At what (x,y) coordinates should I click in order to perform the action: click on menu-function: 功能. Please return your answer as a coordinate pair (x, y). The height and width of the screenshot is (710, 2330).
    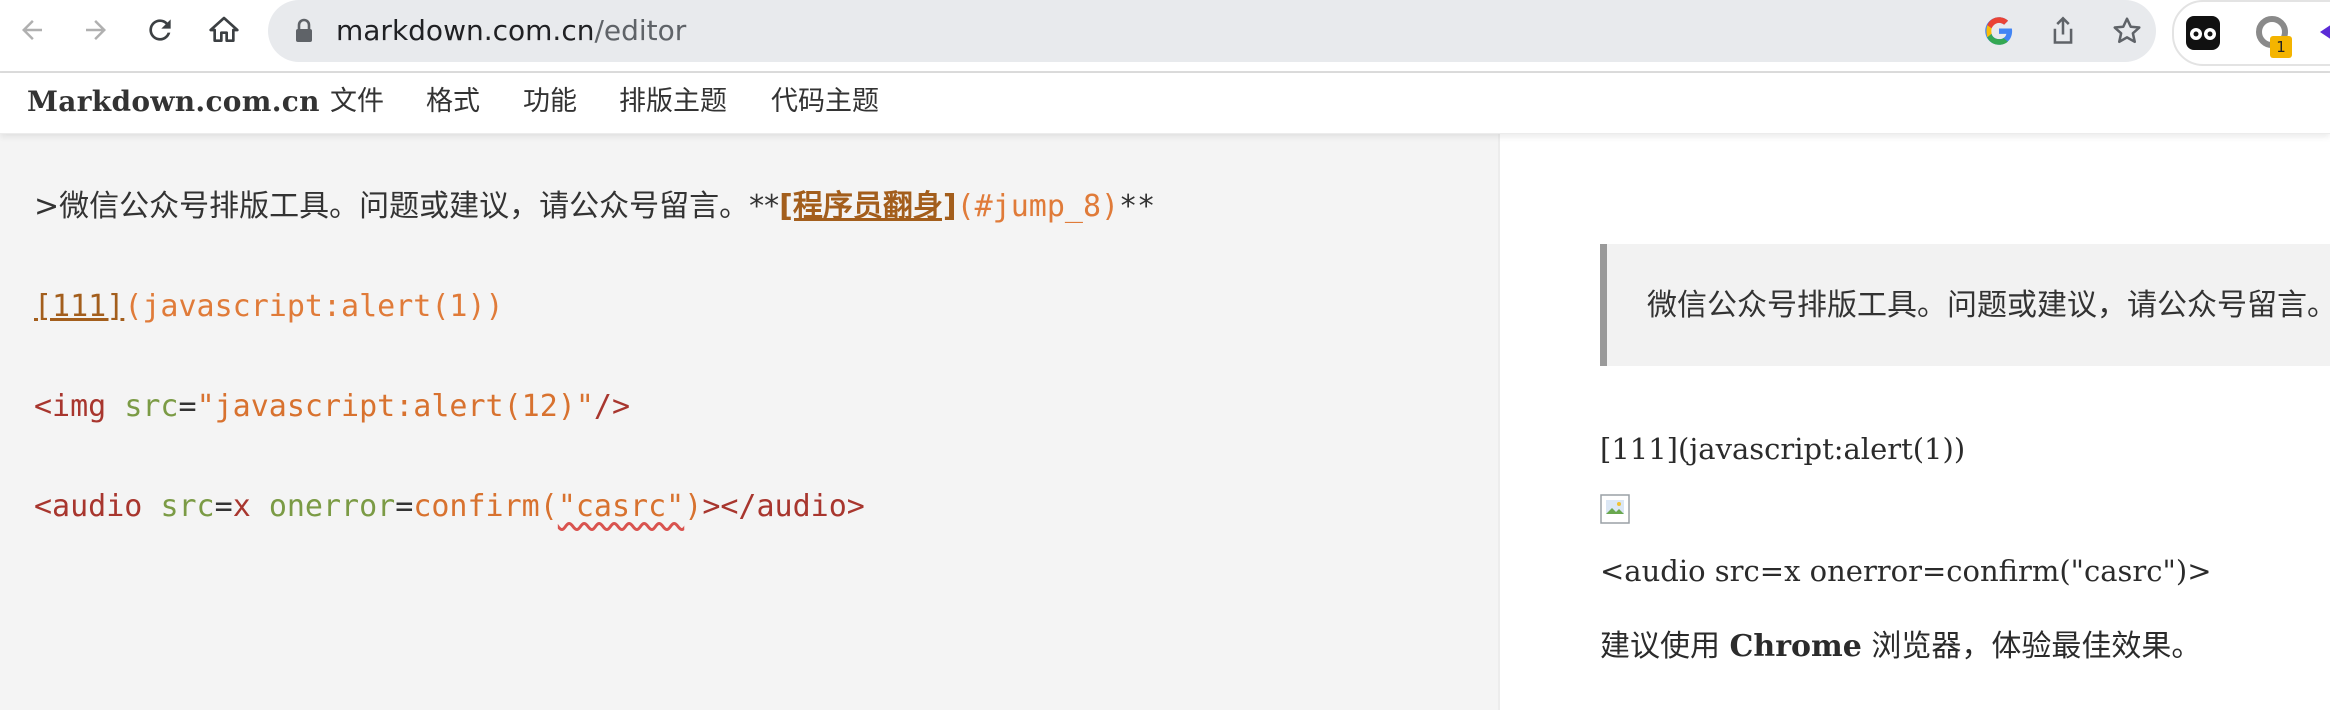
    Looking at the image, I should click on (550, 102).